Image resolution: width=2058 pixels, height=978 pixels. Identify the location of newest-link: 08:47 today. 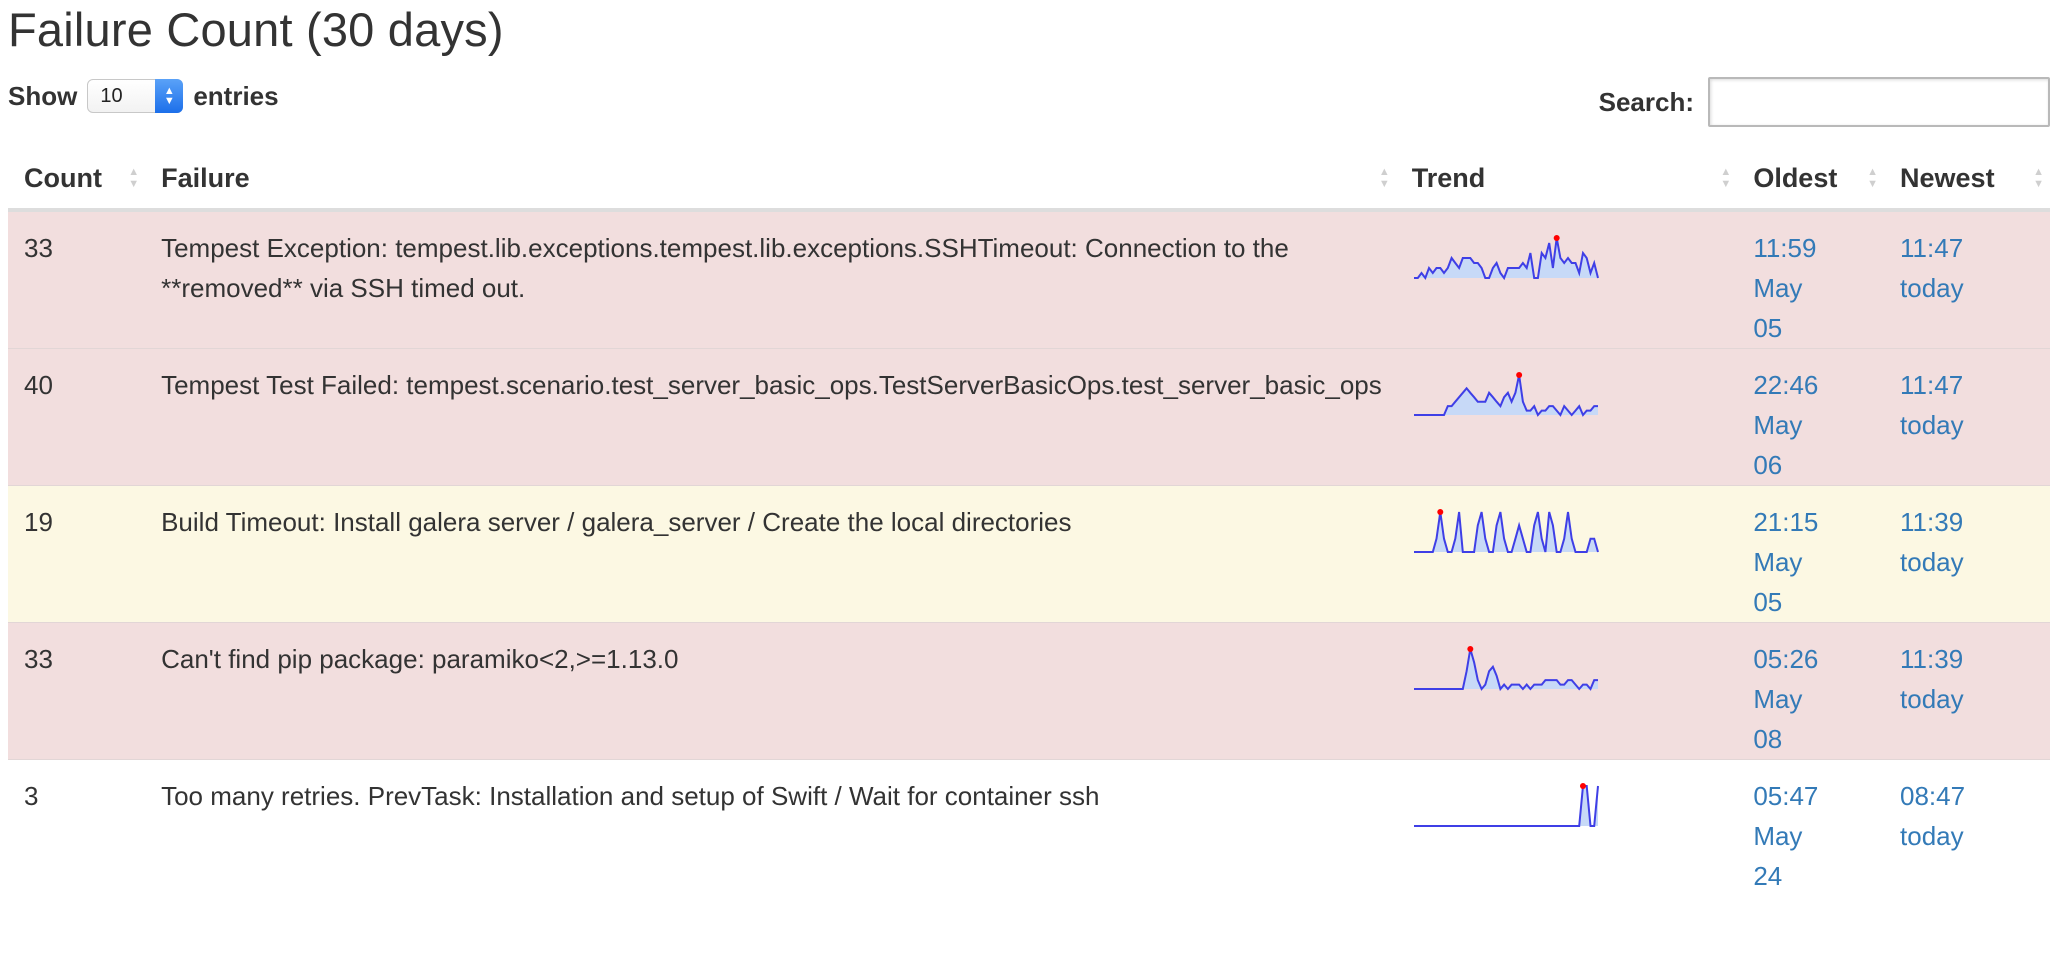
(1975, 816).